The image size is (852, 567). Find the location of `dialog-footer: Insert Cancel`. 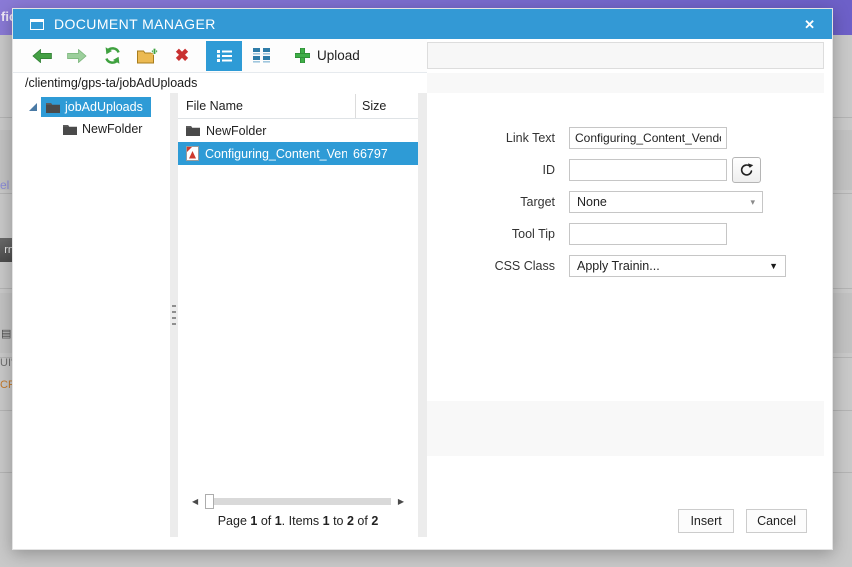

dialog-footer: Insert Cancel is located at coordinates (742, 521).